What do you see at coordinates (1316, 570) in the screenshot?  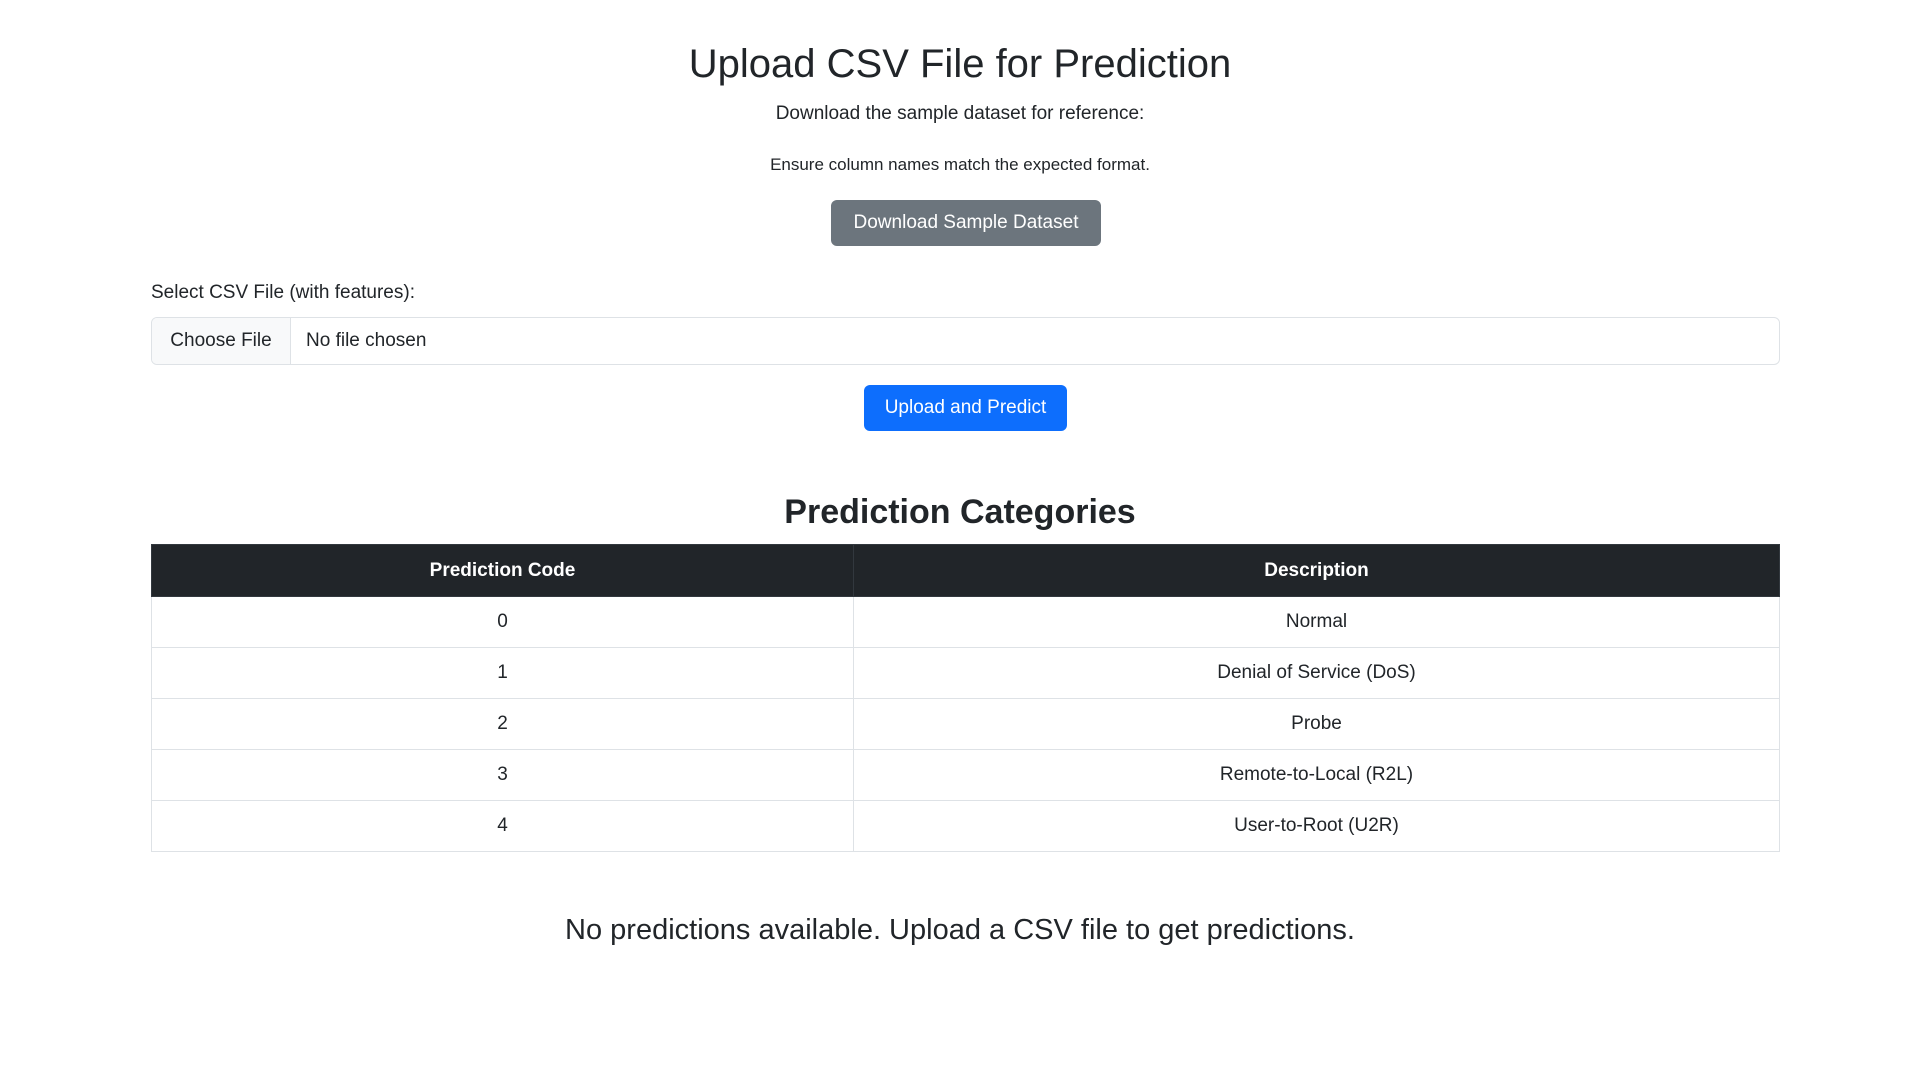 I see `column-header: Description` at bounding box center [1316, 570].